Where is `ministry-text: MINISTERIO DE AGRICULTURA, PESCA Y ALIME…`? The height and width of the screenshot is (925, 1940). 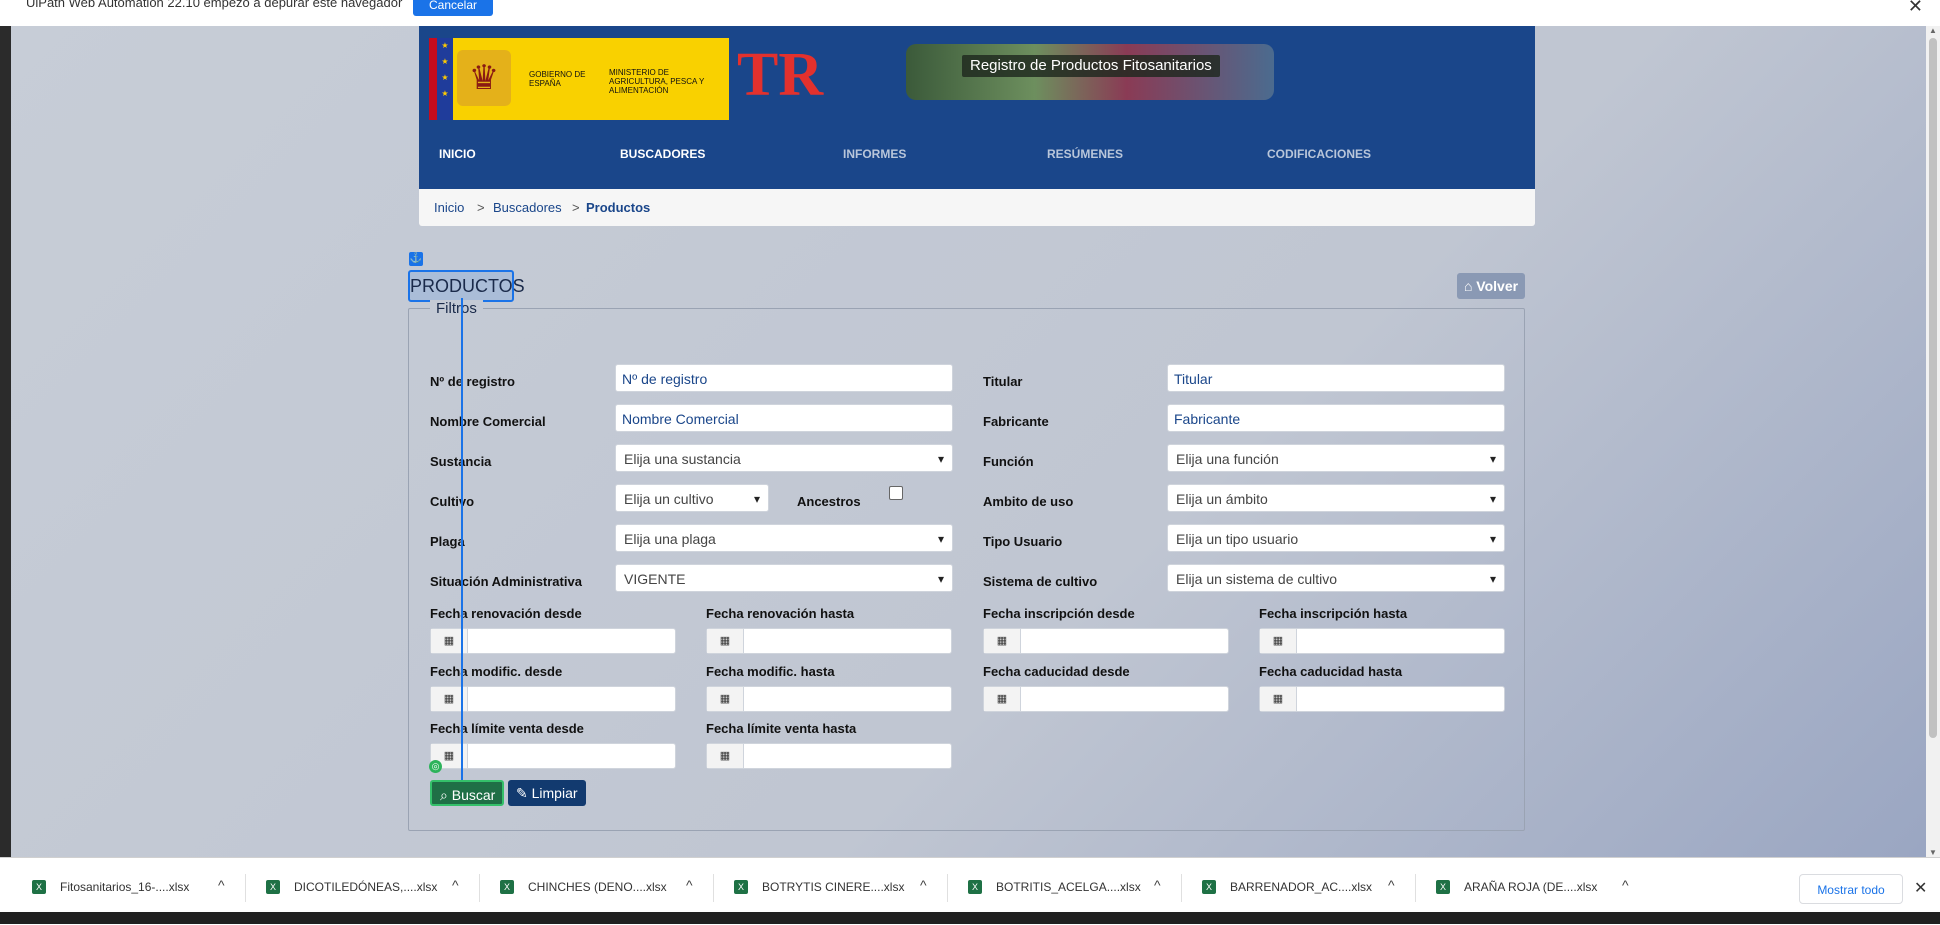 ministry-text: MINISTERIO DE AGRICULTURA, PESCA Y ALIME… is located at coordinates (657, 81).